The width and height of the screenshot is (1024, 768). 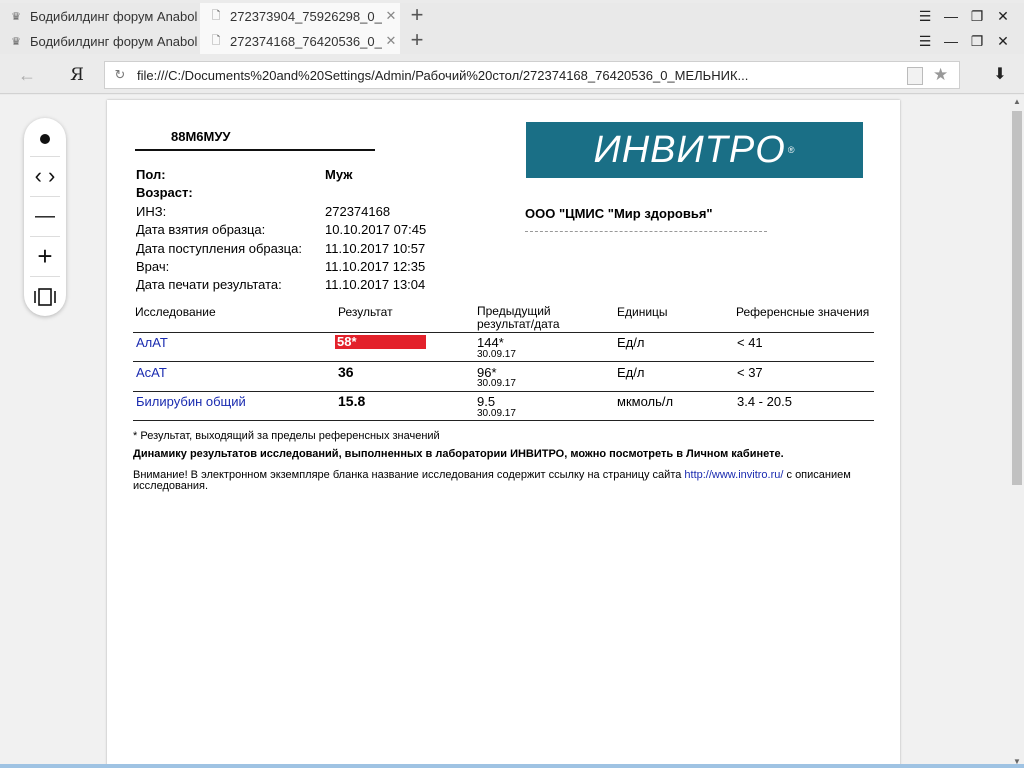 What do you see at coordinates (151, 174) in the screenshot?
I see `field-label-sex: Пол:` at bounding box center [151, 174].